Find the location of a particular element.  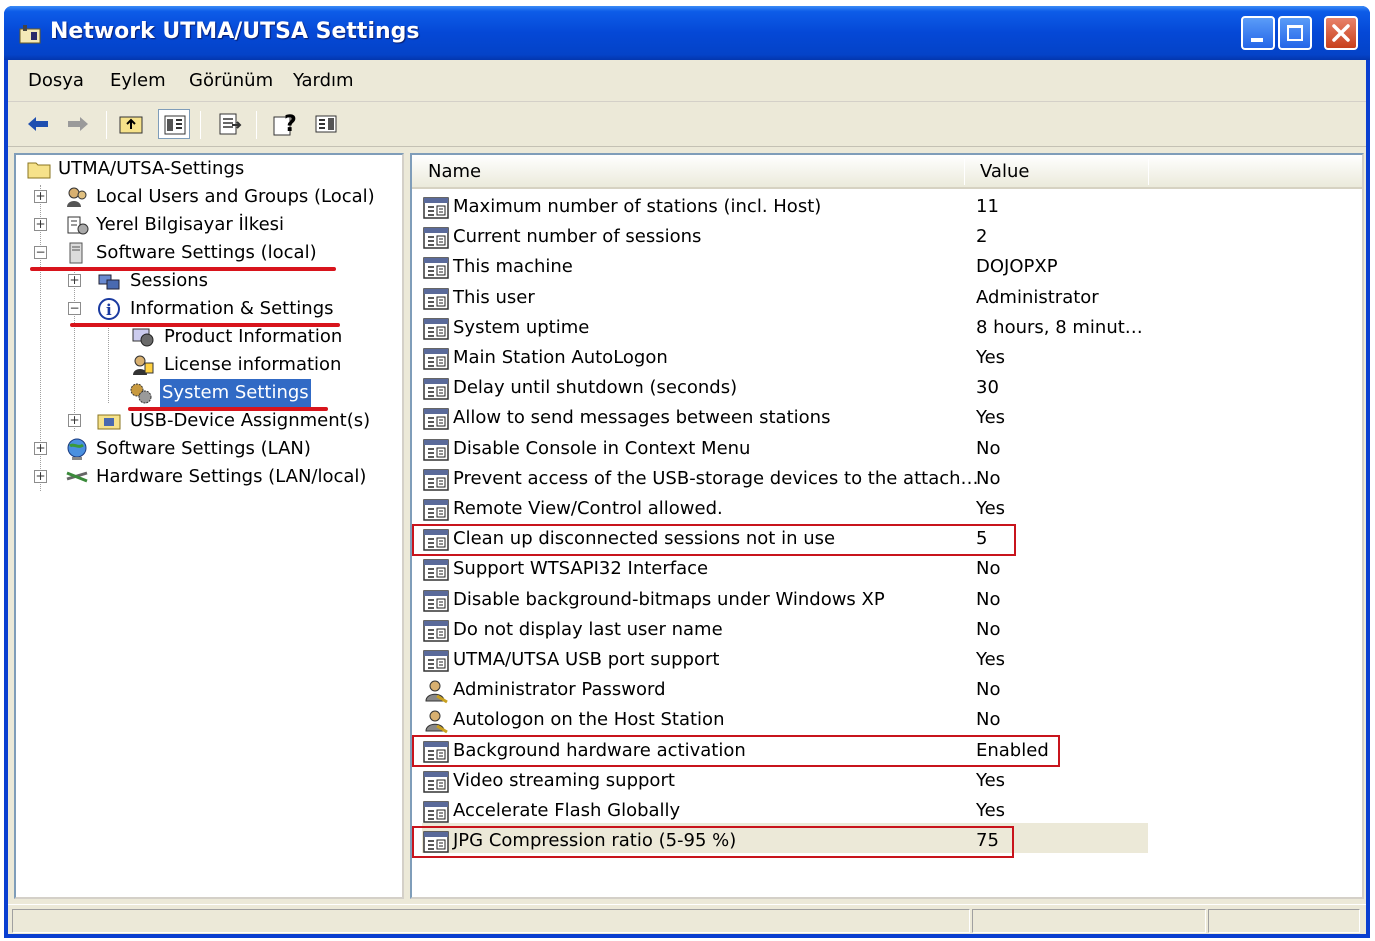

column-header-name: Name is located at coordinates (454, 171).